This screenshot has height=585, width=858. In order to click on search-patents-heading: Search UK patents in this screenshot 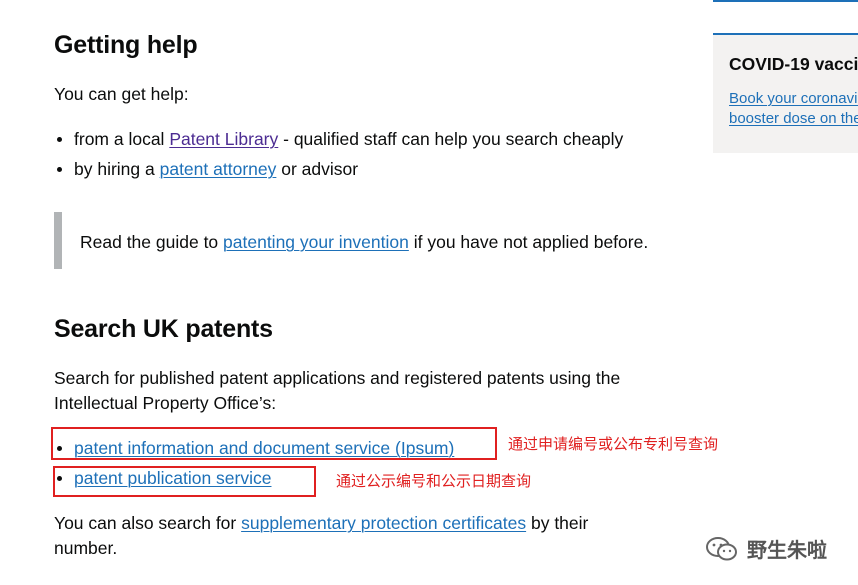, I will do `click(163, 329)`.